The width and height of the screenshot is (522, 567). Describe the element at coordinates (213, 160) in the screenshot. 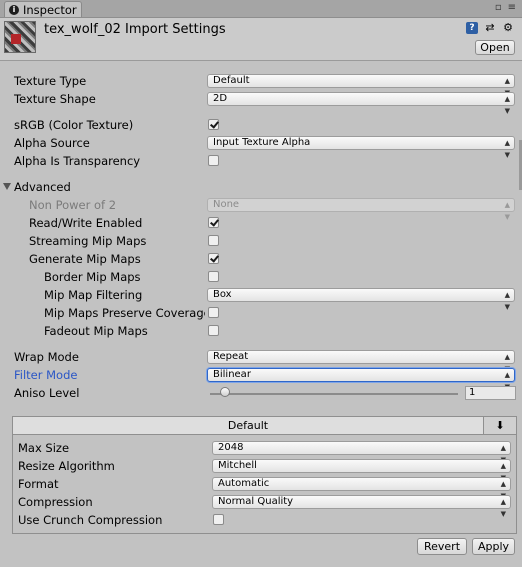

I see `alpha-transparency-checkbox` at that location.